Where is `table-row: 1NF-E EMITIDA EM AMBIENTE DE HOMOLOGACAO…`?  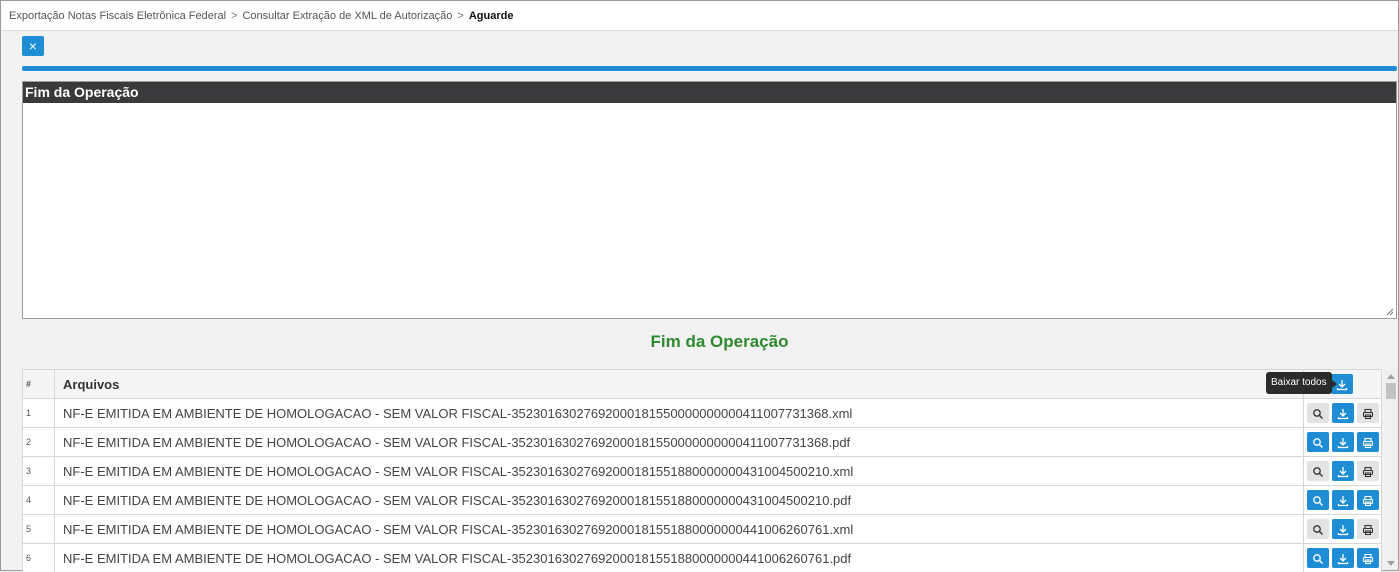
table-row: 1NF-E EMITIDA EM AMBIENTE DE HOMOLOGACAO… is located at coordinates (702, 413).